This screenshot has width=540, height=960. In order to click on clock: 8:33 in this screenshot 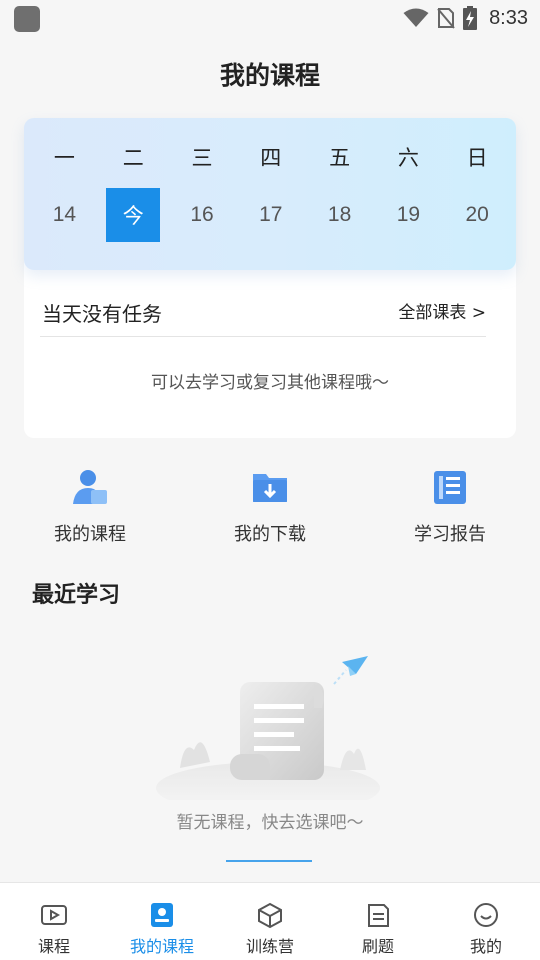, I will do `click(508, 17)`.